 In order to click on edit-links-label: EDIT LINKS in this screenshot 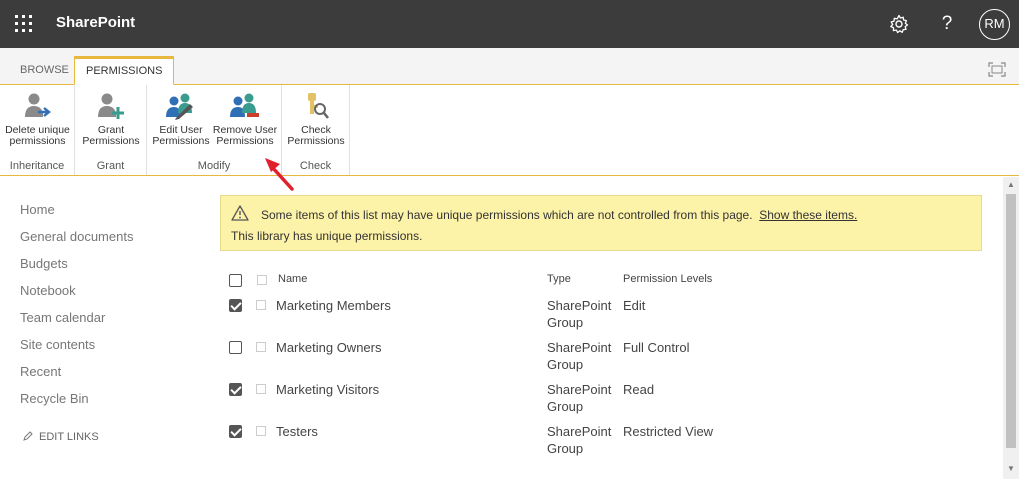, I will do `click(69, 437)`.